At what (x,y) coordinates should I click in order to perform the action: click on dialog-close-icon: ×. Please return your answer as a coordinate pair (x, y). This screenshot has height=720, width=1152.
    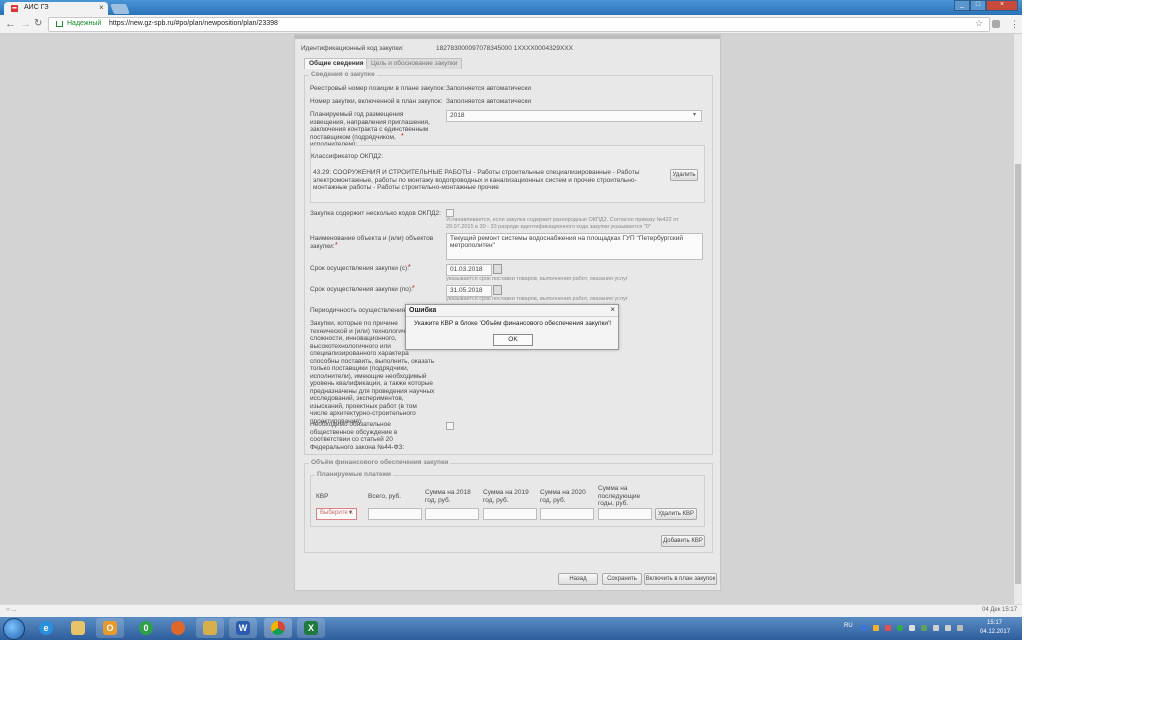
    Looking at the image, I should click on (612, 309).